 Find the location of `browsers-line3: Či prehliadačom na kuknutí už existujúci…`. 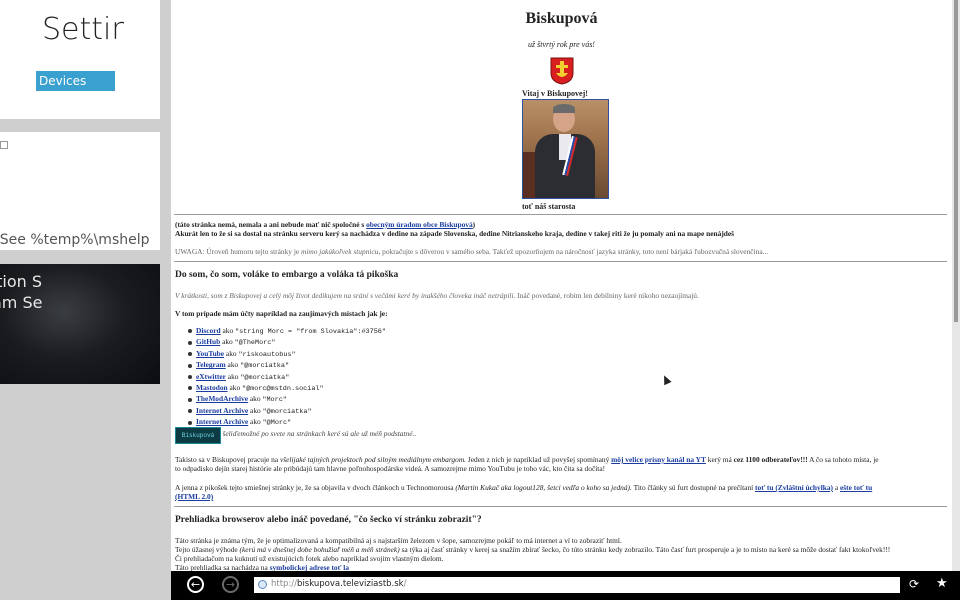

browsers-line3: Či prehliadačom na kuknutí už existujúci… is located at coordinates (309, 558).